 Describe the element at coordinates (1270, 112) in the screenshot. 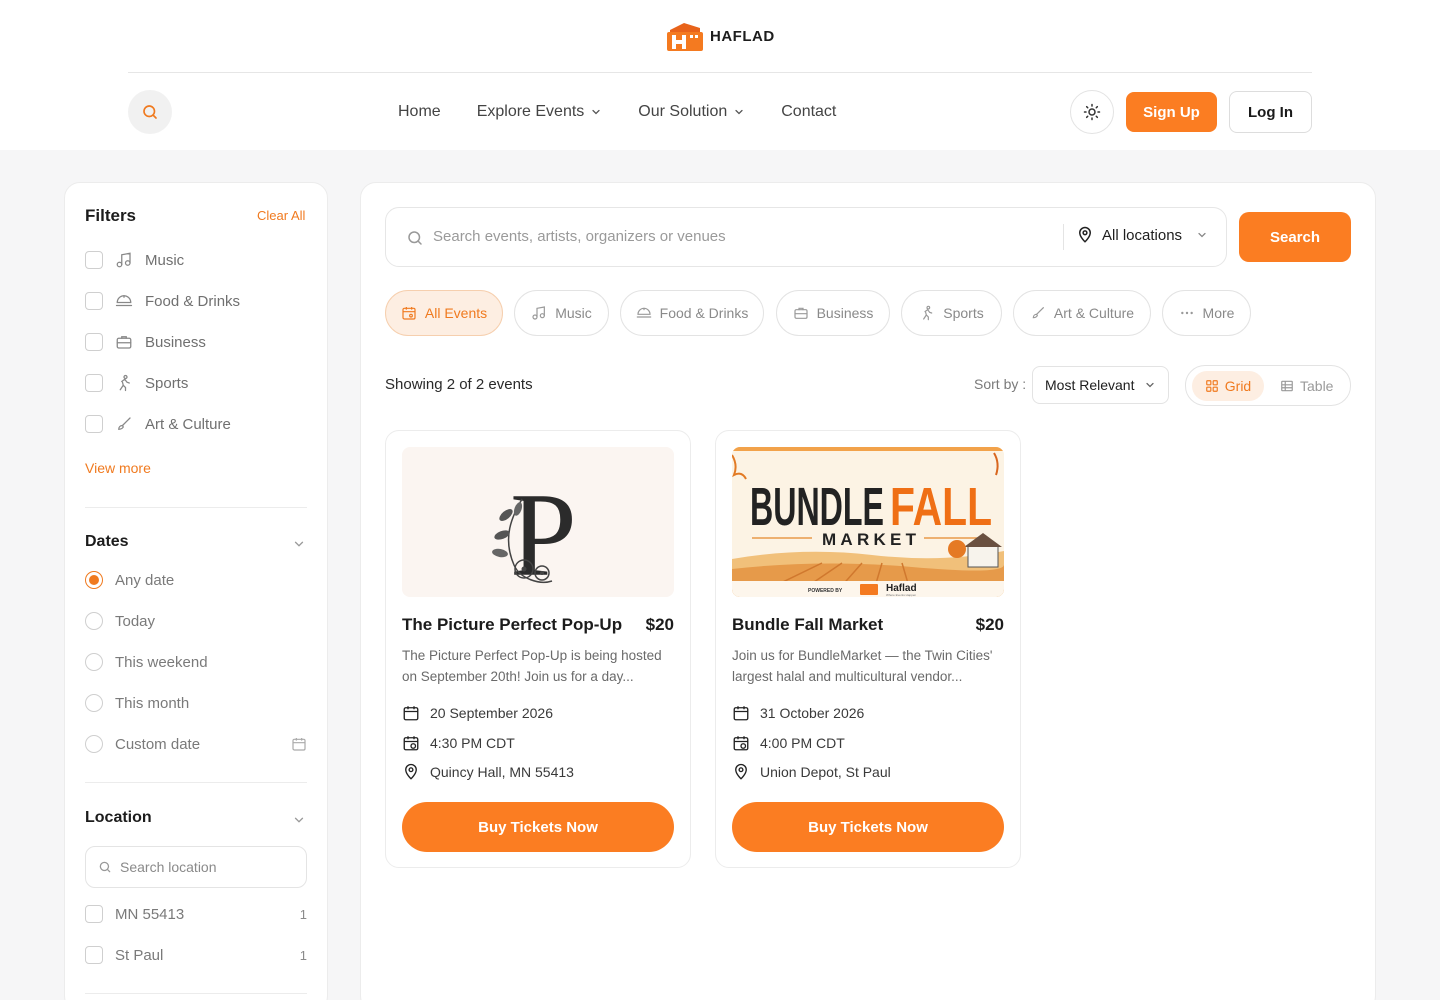

I see `log-in-button: Log In` at that location.